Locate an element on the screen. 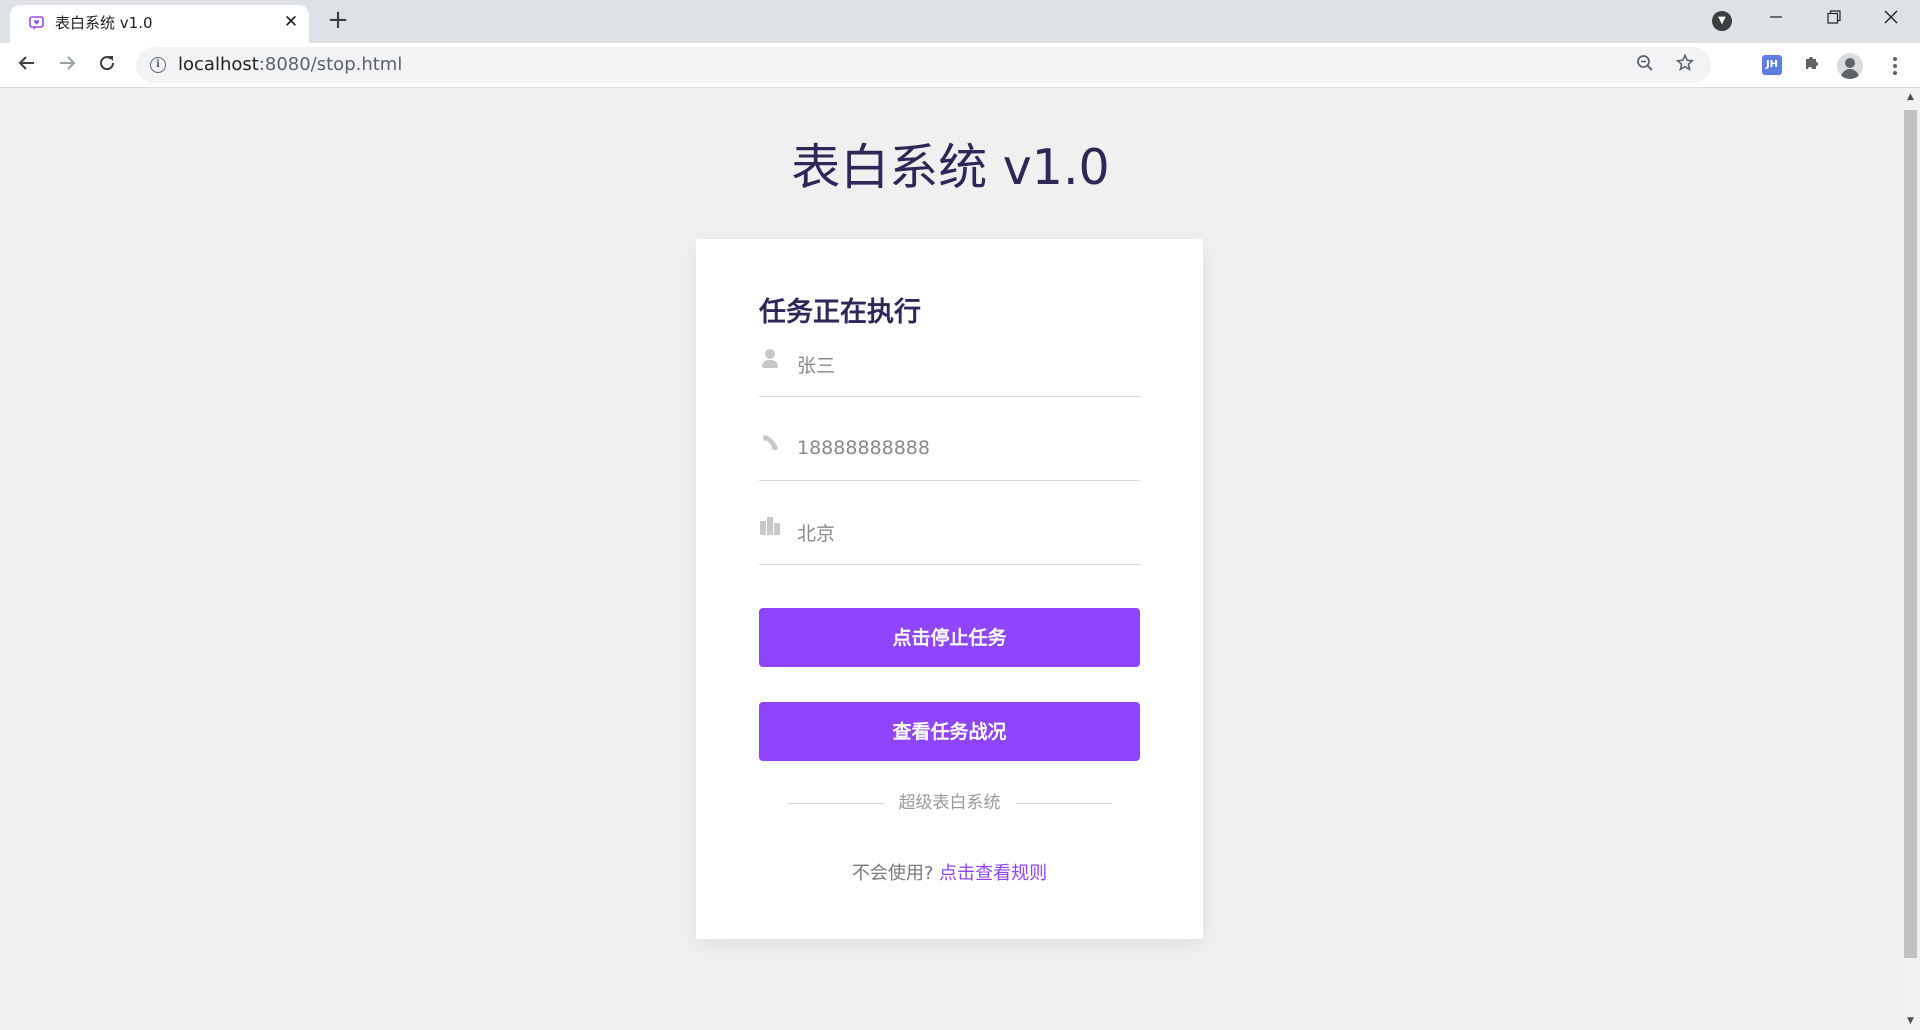  user-icon is located at coordinates (770, 359).